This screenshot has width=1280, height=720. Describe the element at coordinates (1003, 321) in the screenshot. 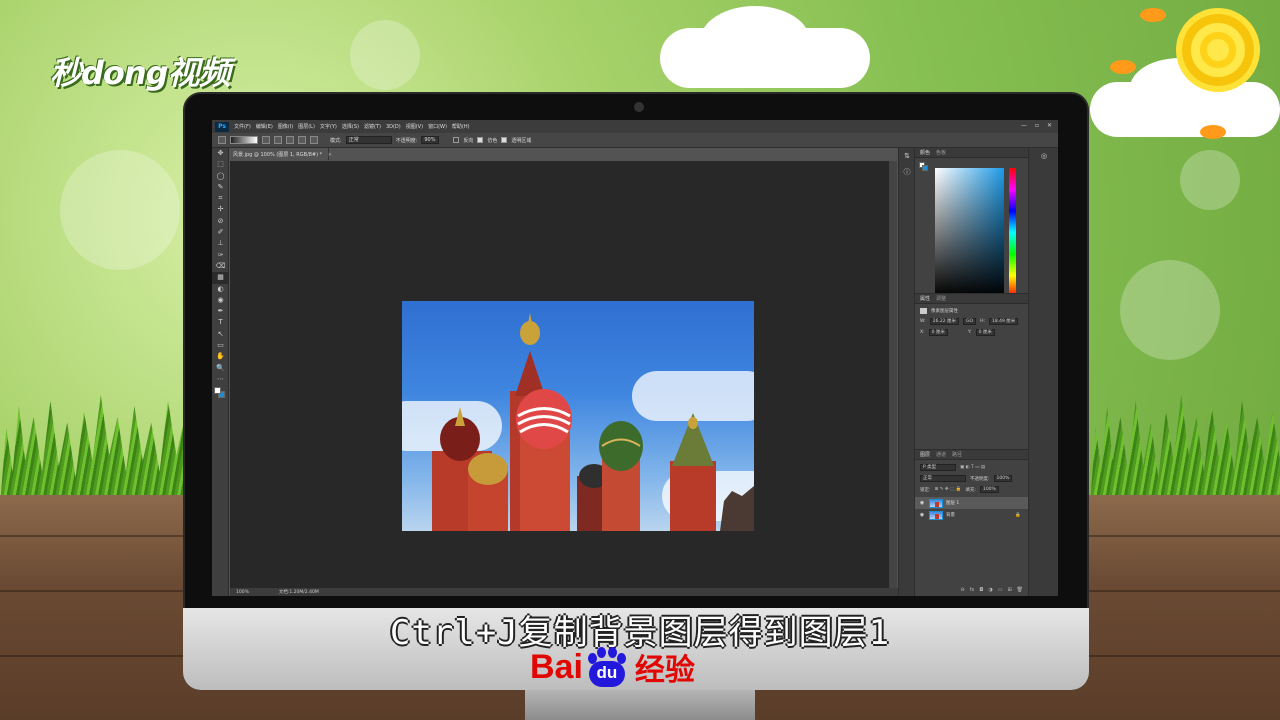

I see `height-field: 18.49 厘米` at that location.